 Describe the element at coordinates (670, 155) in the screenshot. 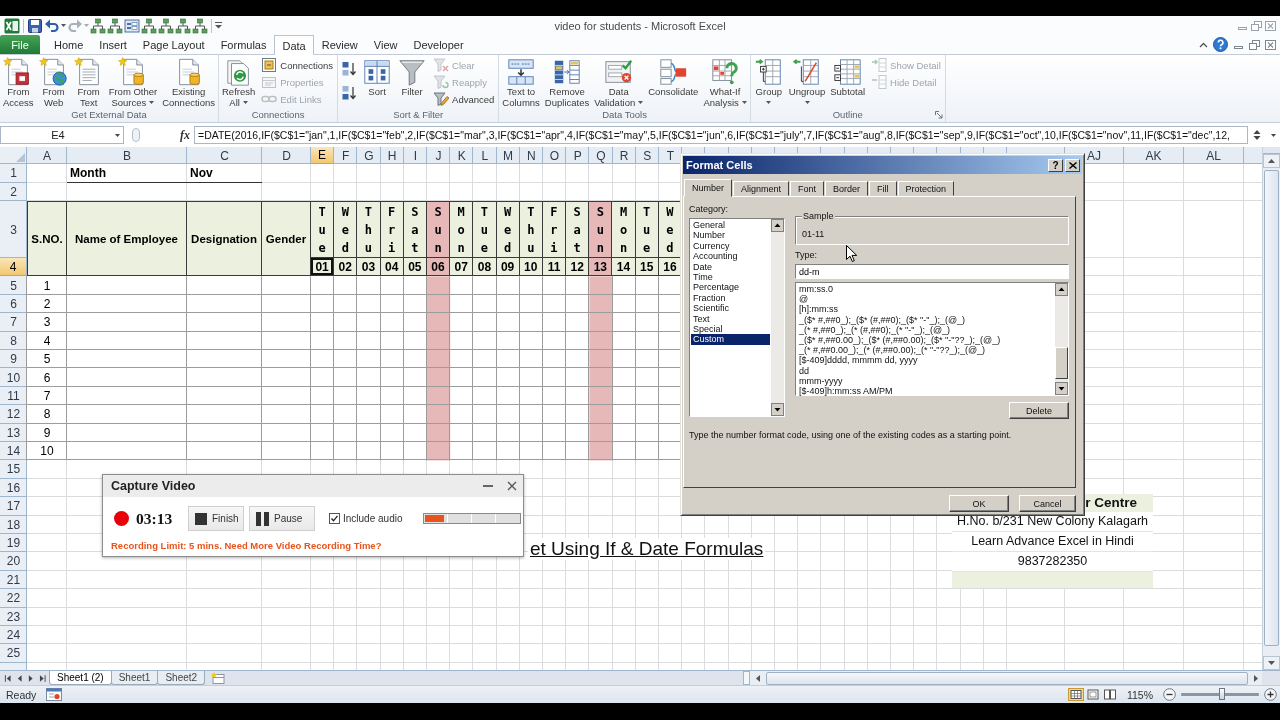

I see `column-header: T` at that location.